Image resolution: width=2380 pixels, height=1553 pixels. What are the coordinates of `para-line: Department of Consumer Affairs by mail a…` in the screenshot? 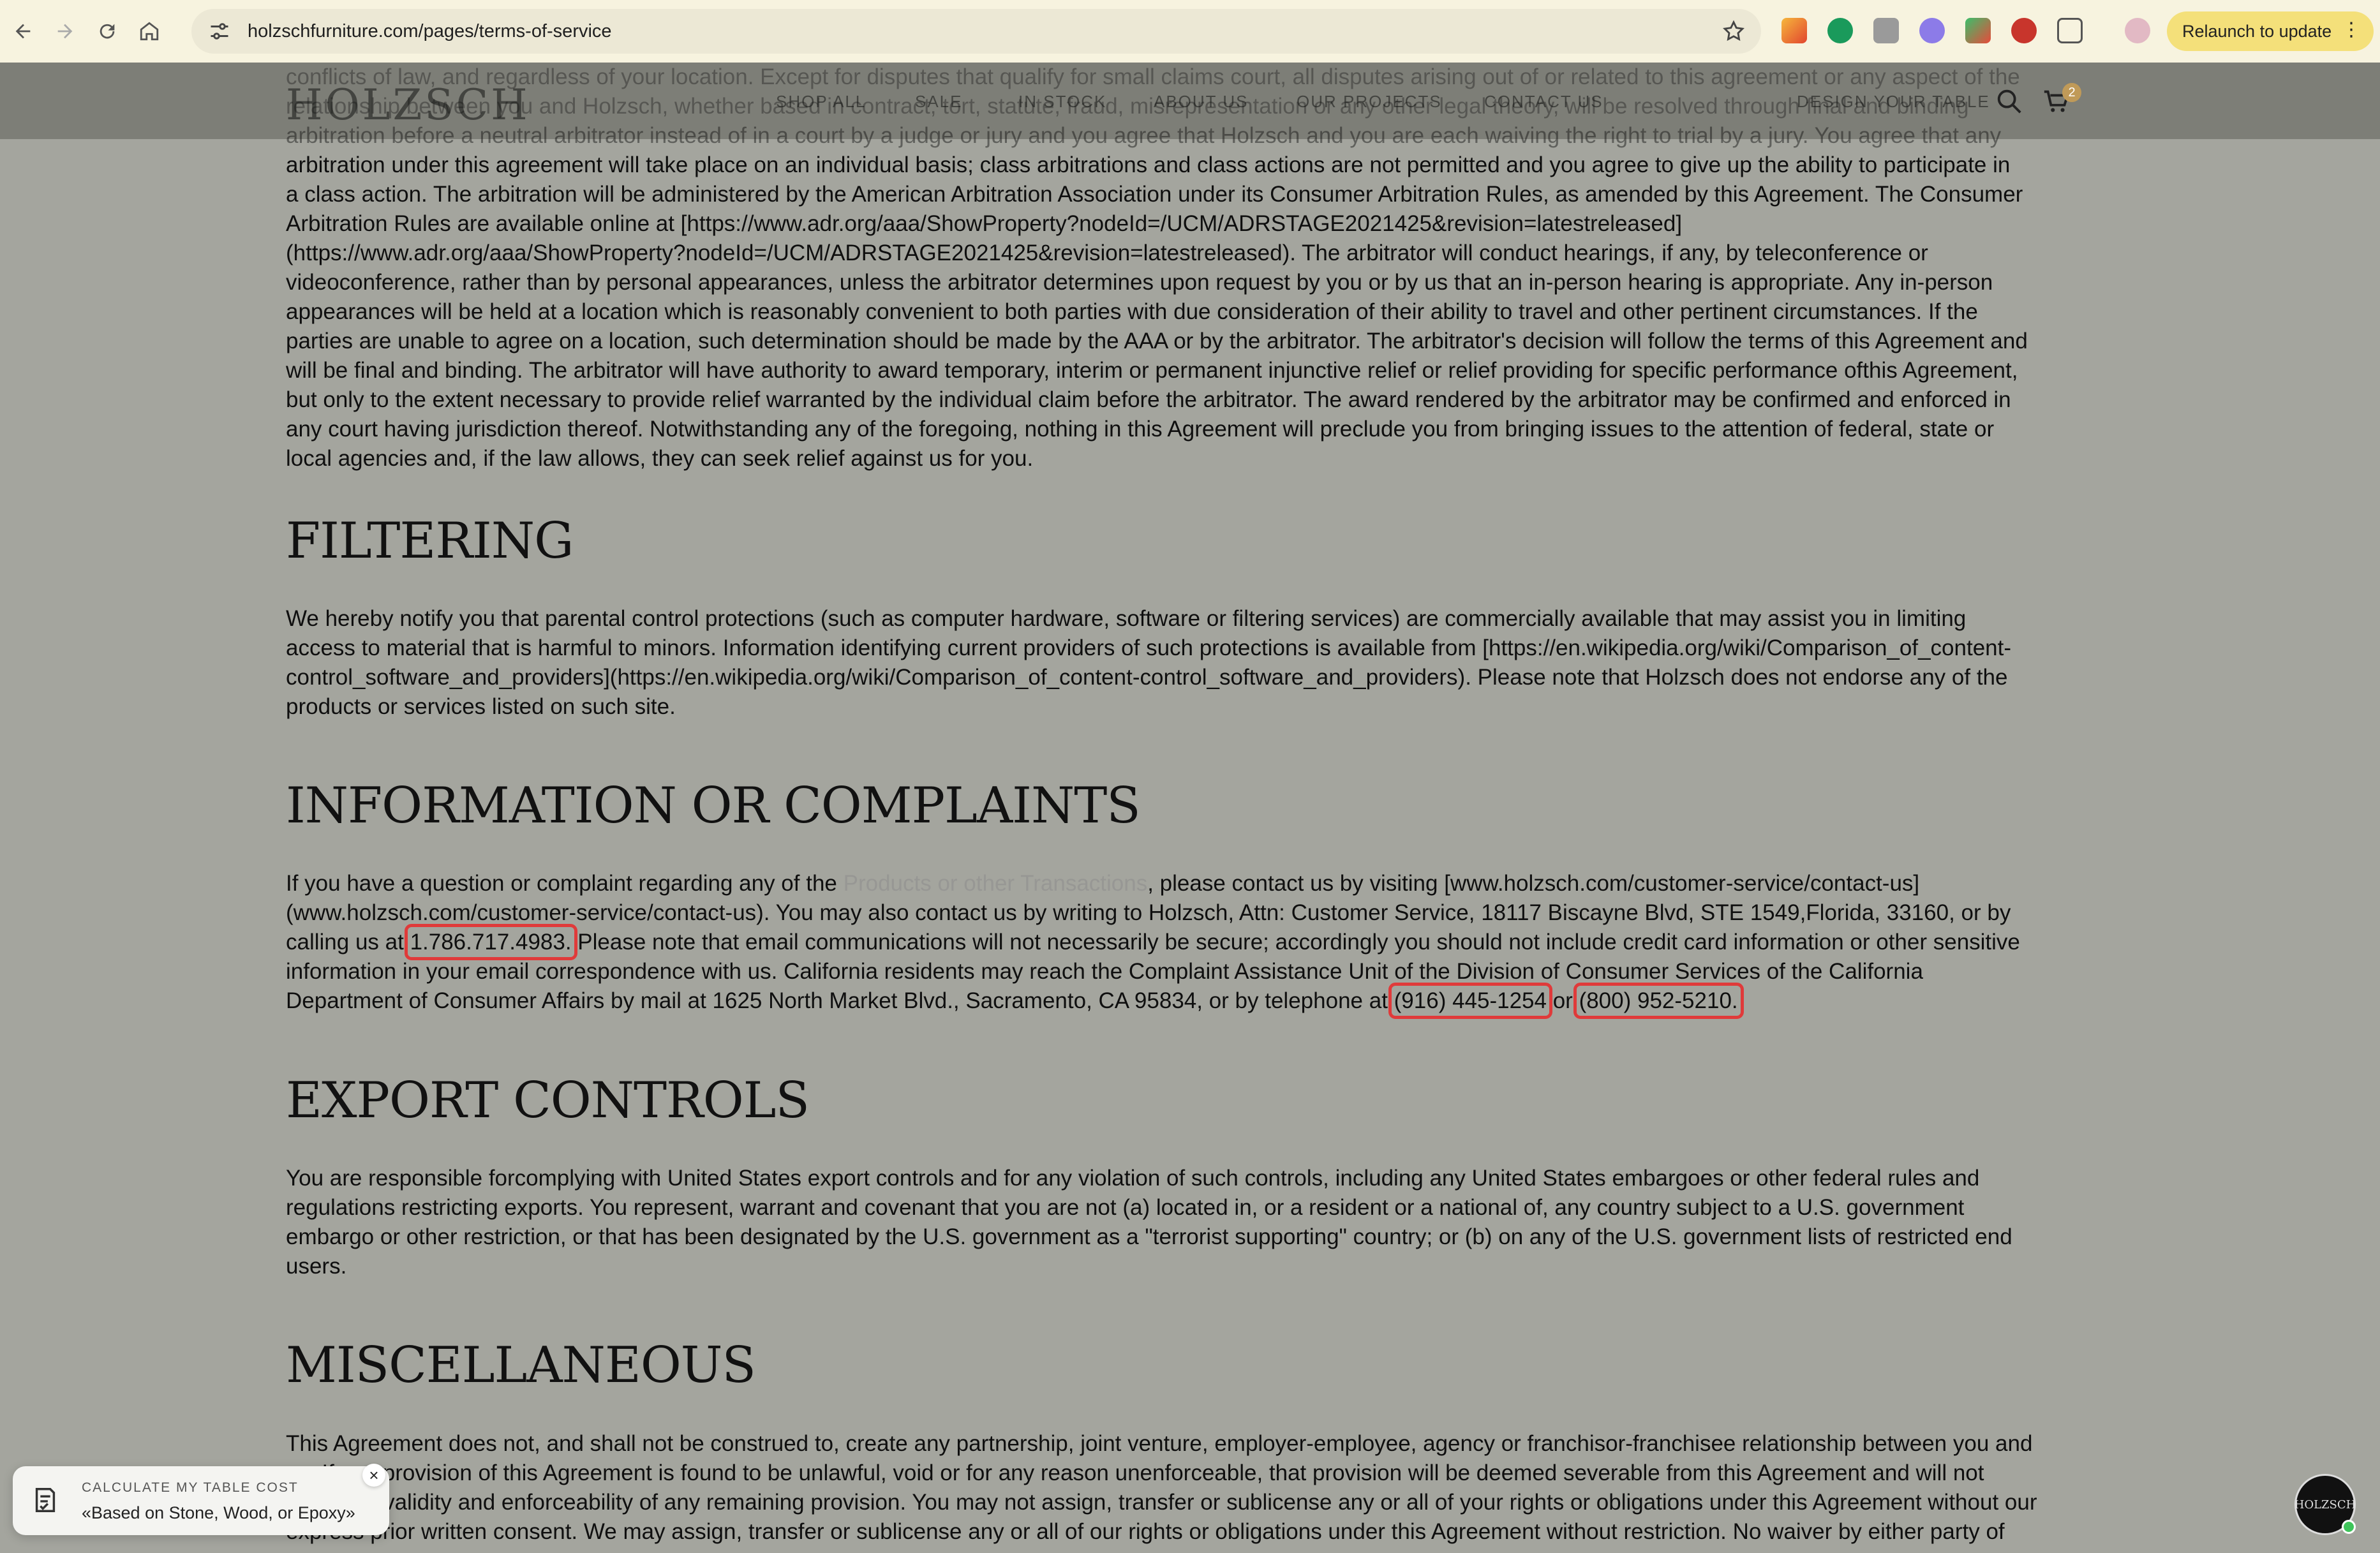 It's located at (1185, 1001).